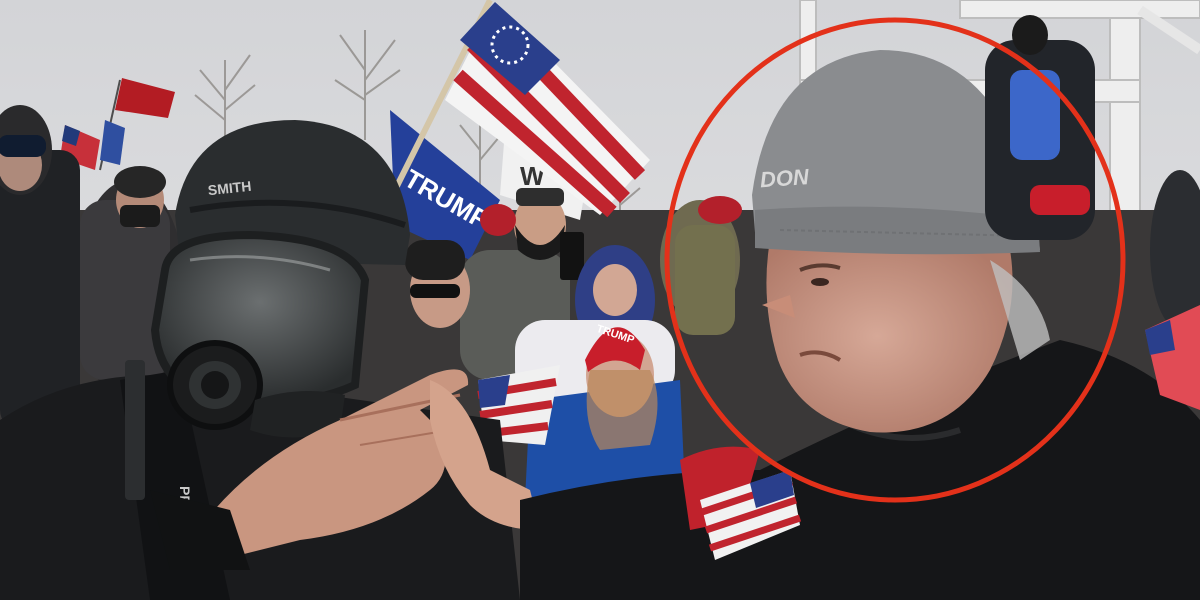 The width and height of the screenshot is (1200, 600). What do you see at coordinates (40, 267) in the screenshot?
I see `left-edge-person` at bounding box center [40, 267].